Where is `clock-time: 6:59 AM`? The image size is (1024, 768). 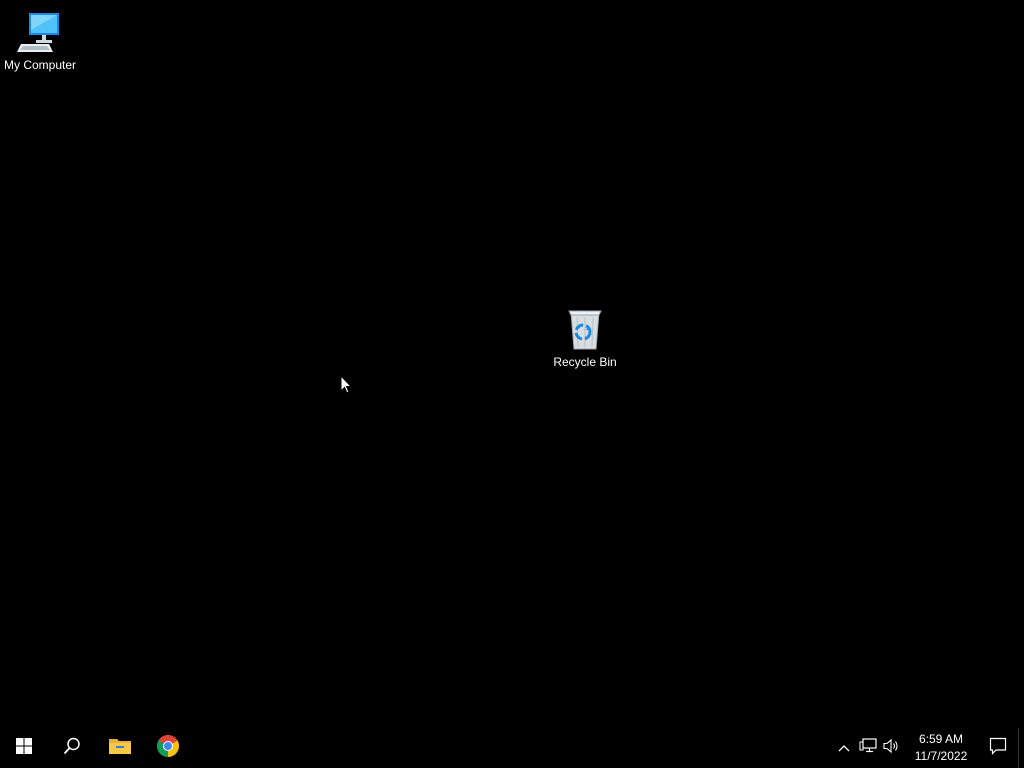
clock-time: 6:59 AM is located at coordinates (941, 739).